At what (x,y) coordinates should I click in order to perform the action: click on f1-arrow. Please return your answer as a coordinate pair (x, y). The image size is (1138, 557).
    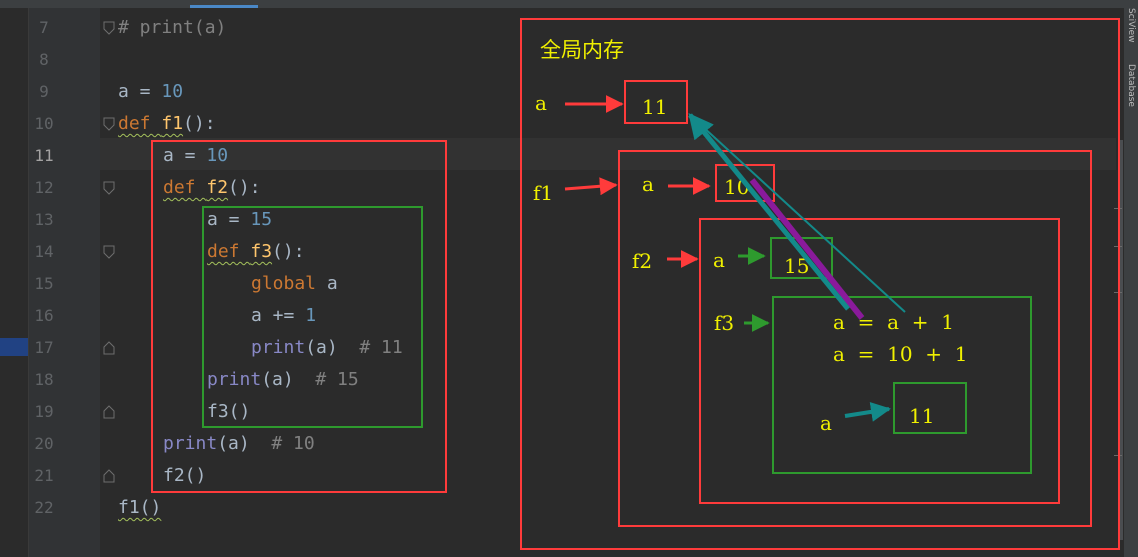
    Looking at the image, I should click on (591, 186).